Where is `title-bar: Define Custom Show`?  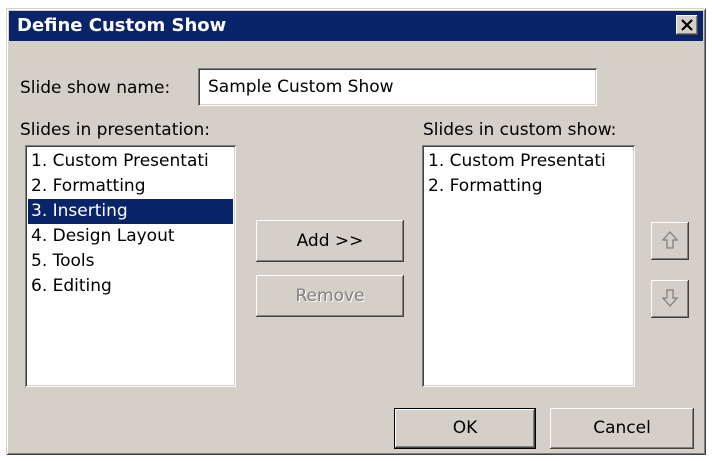
title-bar: Define Custom Show is located at coordinates (356, 26).